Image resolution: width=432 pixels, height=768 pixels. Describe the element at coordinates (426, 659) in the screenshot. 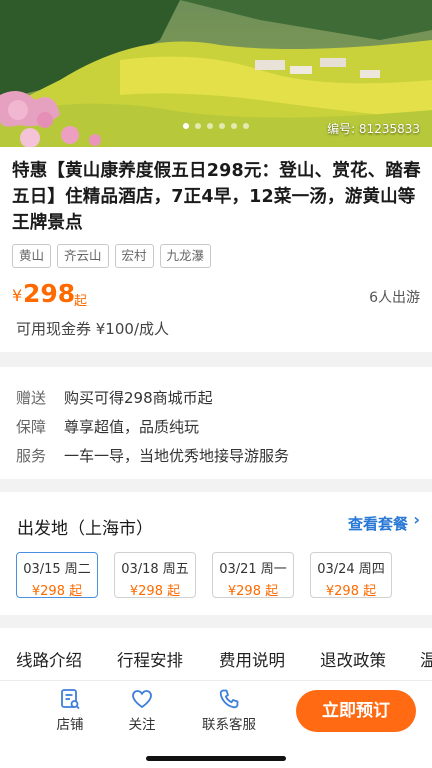

I see `tab-more: 温` at that location.